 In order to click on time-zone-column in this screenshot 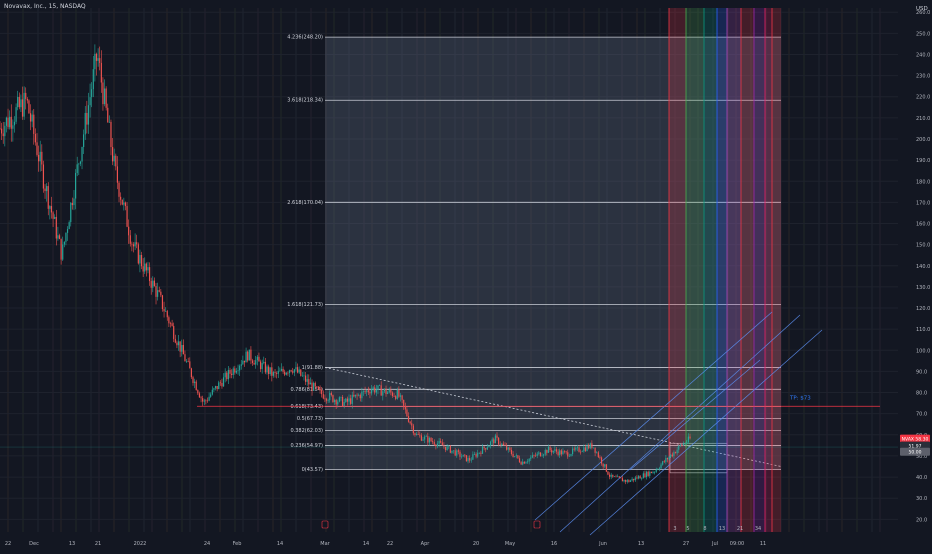, I will do `click(722, 270)`.